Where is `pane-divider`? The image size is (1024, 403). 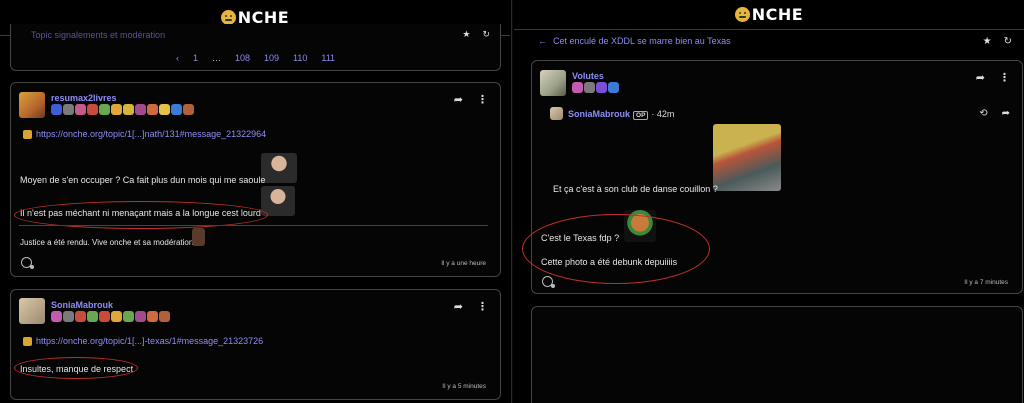 pane-divider is located at coordinates (512, 201).